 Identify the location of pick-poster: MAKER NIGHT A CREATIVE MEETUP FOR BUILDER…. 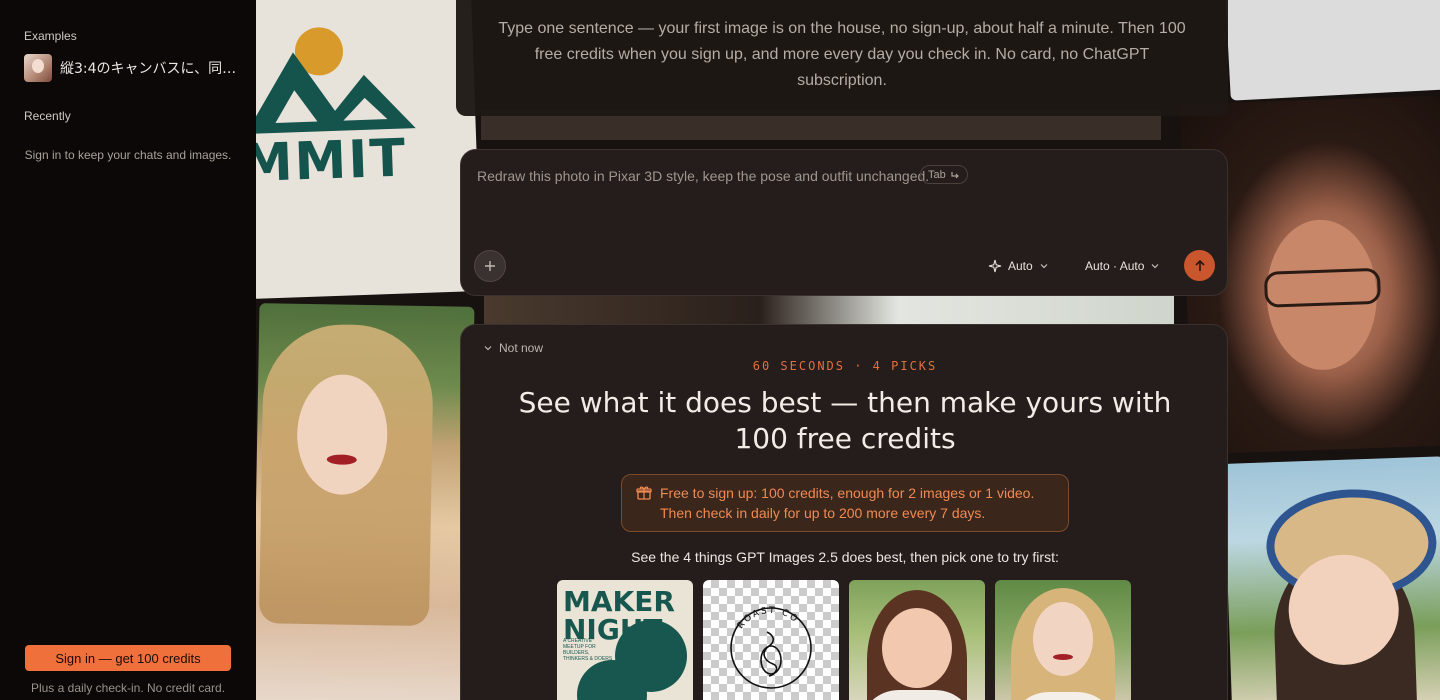
(625, 640).